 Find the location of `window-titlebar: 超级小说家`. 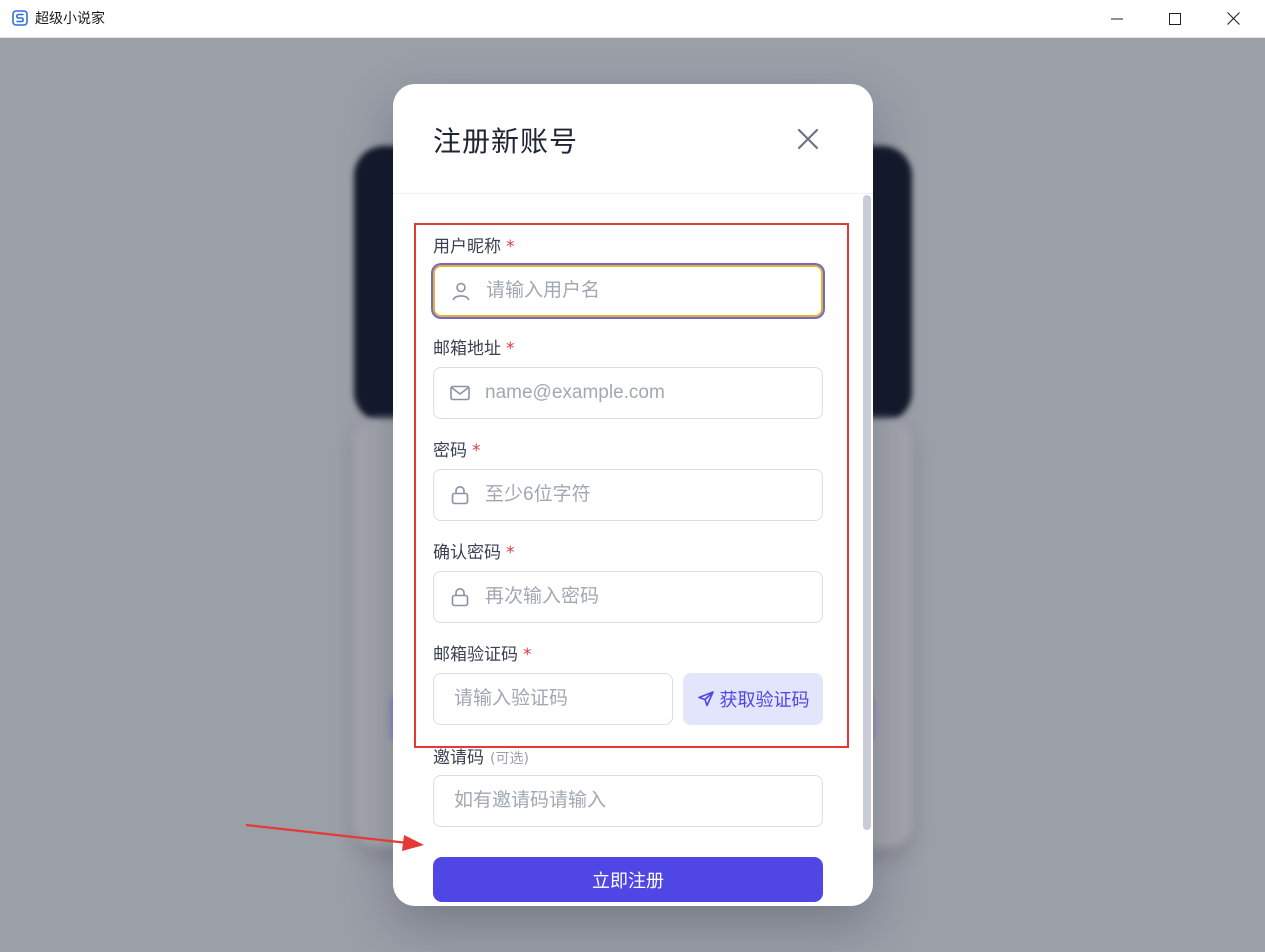

window-titlebar: 超级小说家 is located at coordinates (632, 19).